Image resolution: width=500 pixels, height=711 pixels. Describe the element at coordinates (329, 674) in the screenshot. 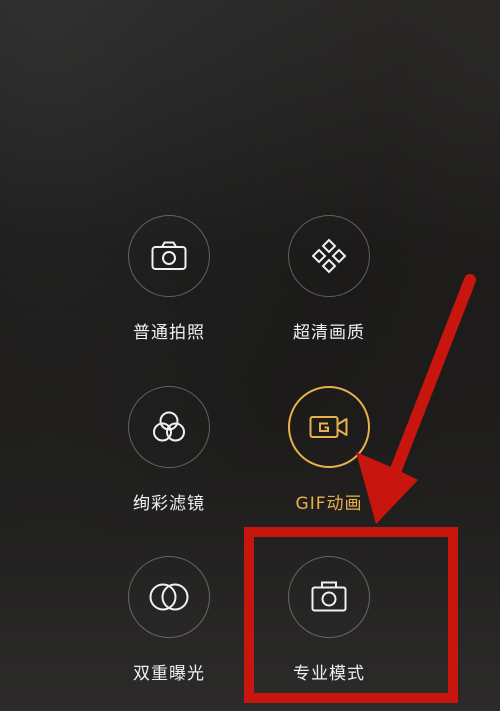

I see `mode-pro-label: 专业模式` at that location.